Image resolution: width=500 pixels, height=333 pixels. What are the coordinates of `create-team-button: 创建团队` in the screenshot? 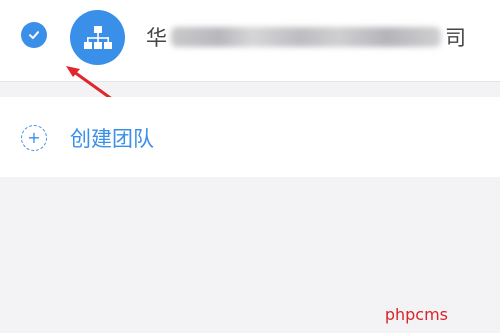 It's located at (112, 138).